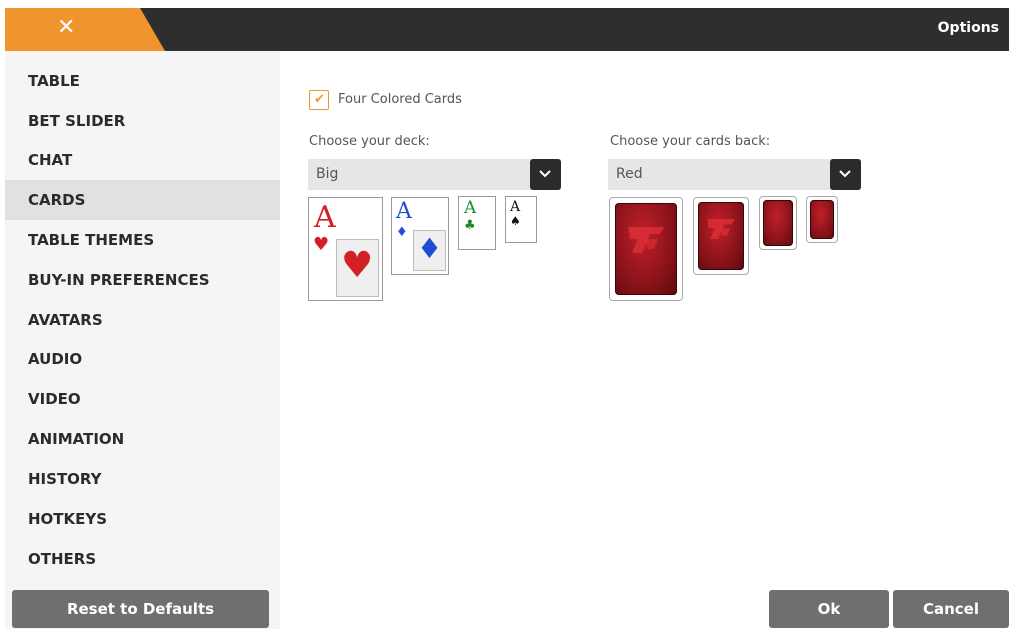 This screenshot has height=629, width=1009. Describe the element at coordinates (951, 609) in the screenshot. I see `cancel-button: Cancel` at that location.